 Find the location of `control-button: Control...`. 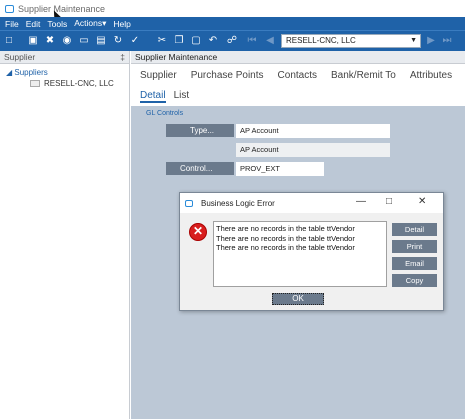

control-button: Control... is located at coordinates (200, 168).